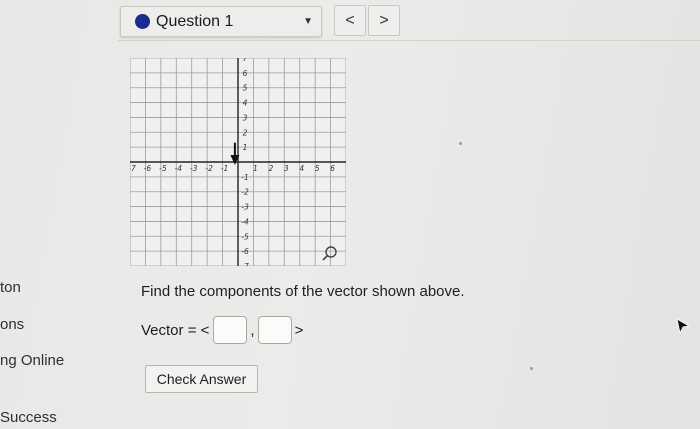 The height and width of the screenshot is (429, 700). What do you see at coordinates (255, 168) in the screenshot?
I see `x-tick-label: 1` at bounding box center [255, 168].